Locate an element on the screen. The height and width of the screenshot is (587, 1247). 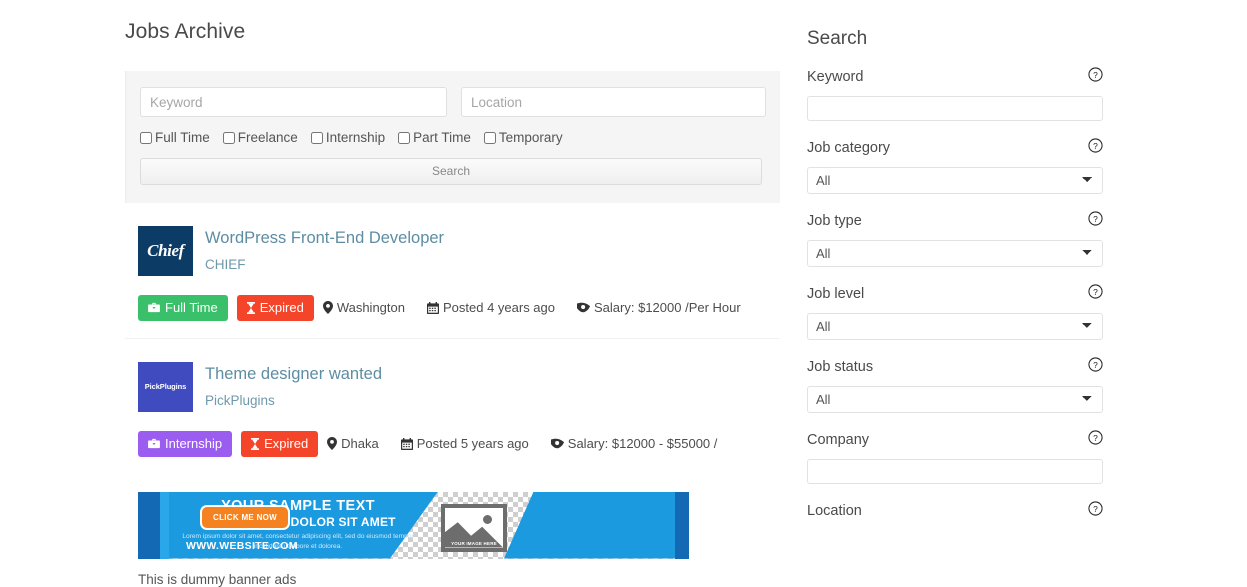
job-type-badge-label: Internship is located at coordinates (194, 443).